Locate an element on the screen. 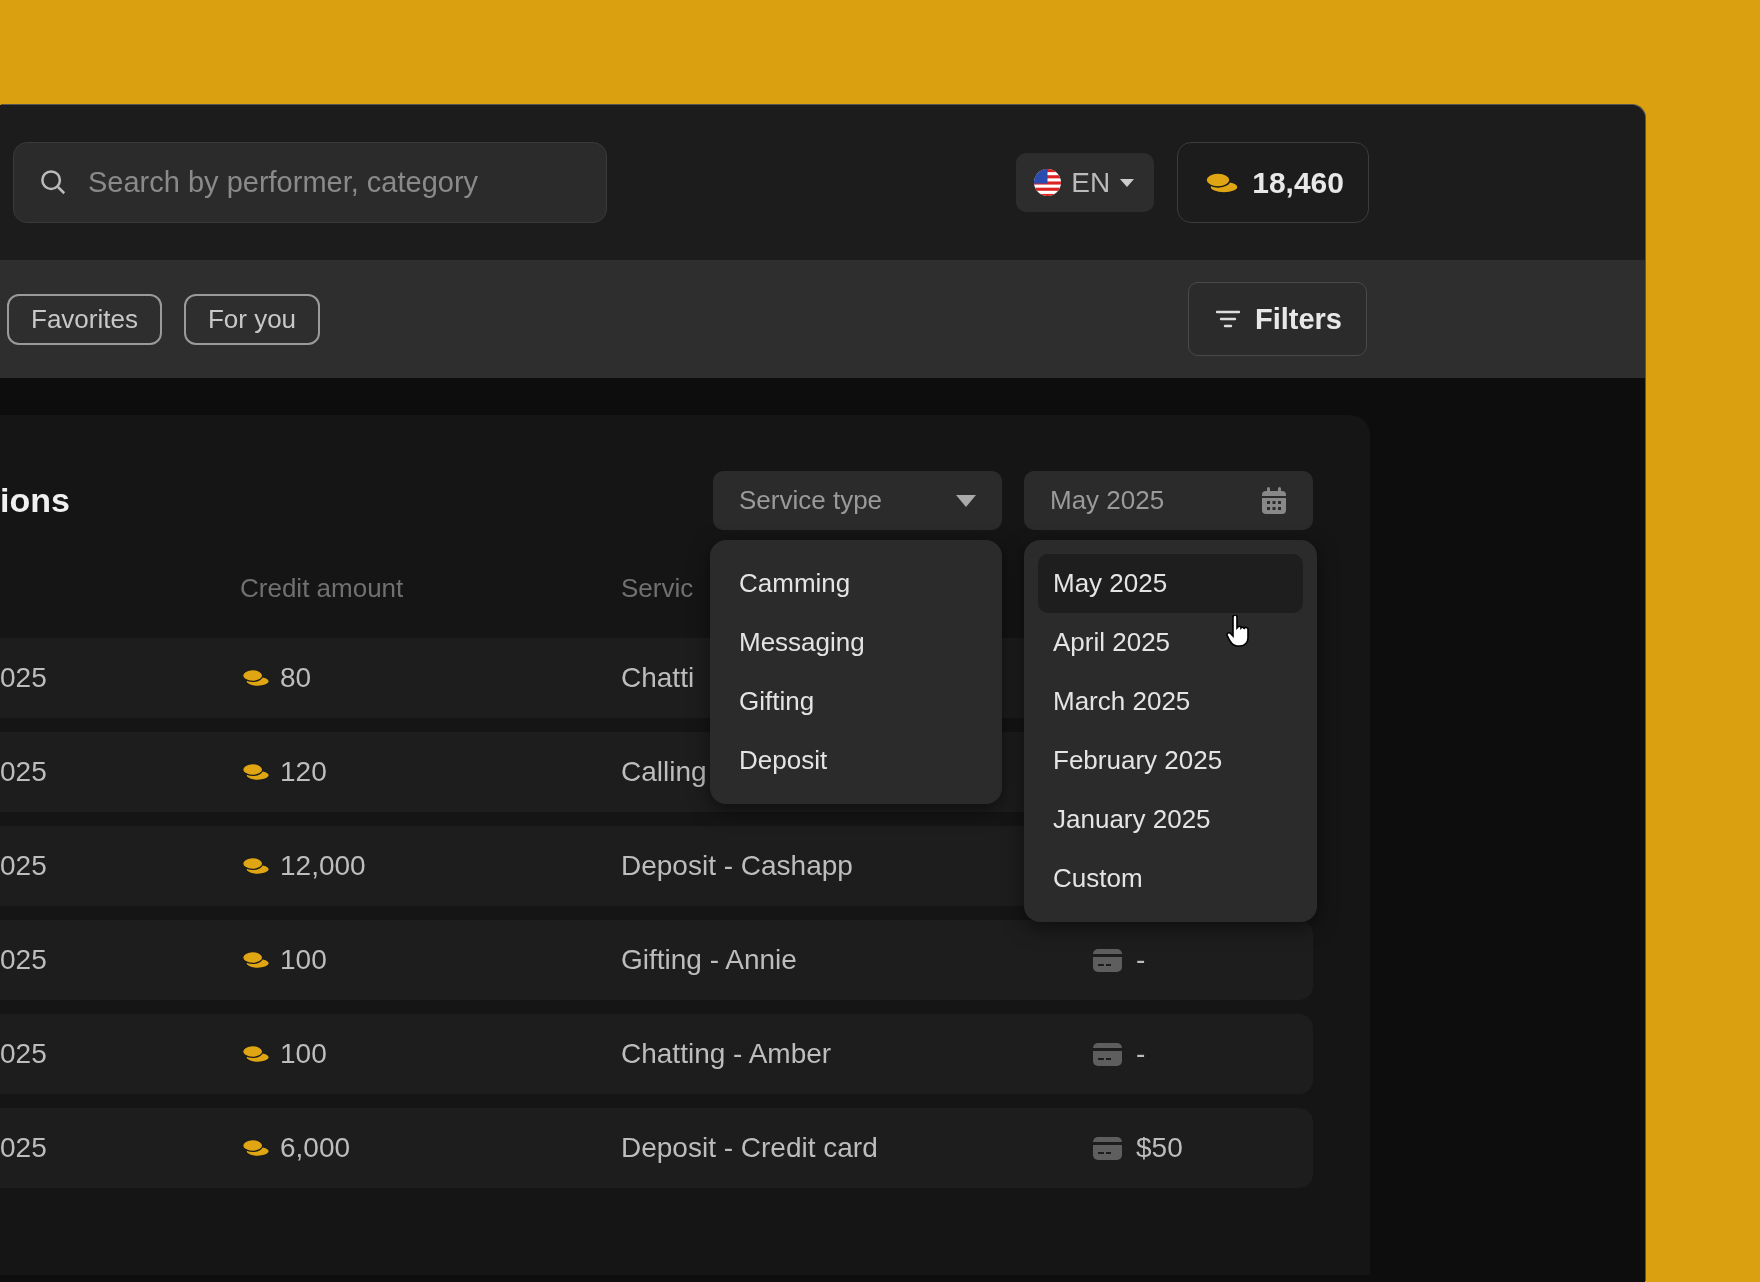  flag-icon is located at coordinates (1048, 182).